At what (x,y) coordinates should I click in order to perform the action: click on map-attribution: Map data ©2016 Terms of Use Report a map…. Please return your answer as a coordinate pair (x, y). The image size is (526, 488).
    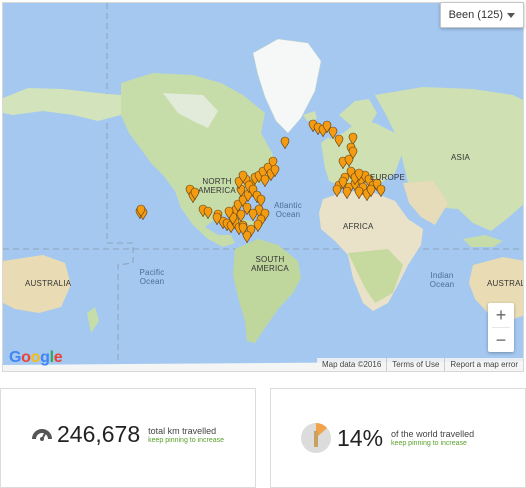
    Looking at the image, I should click on (420, 364).